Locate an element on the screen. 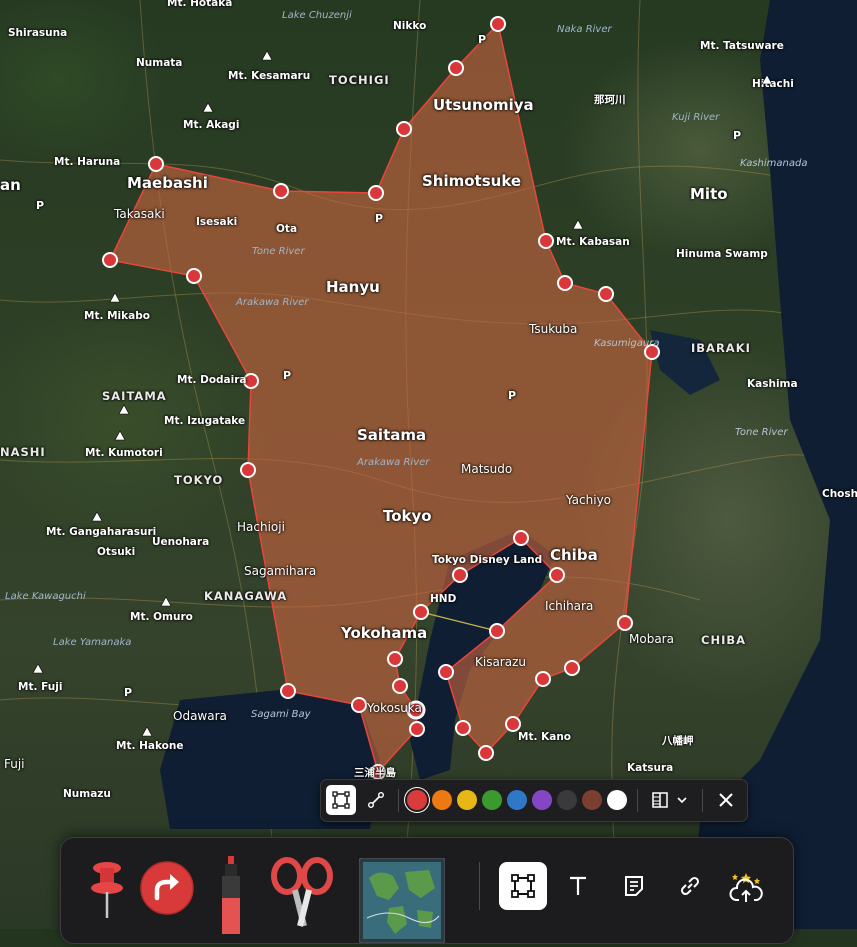 This screenshot has width=857, height=947. link-tool-button is located at coordinates (690, 886).